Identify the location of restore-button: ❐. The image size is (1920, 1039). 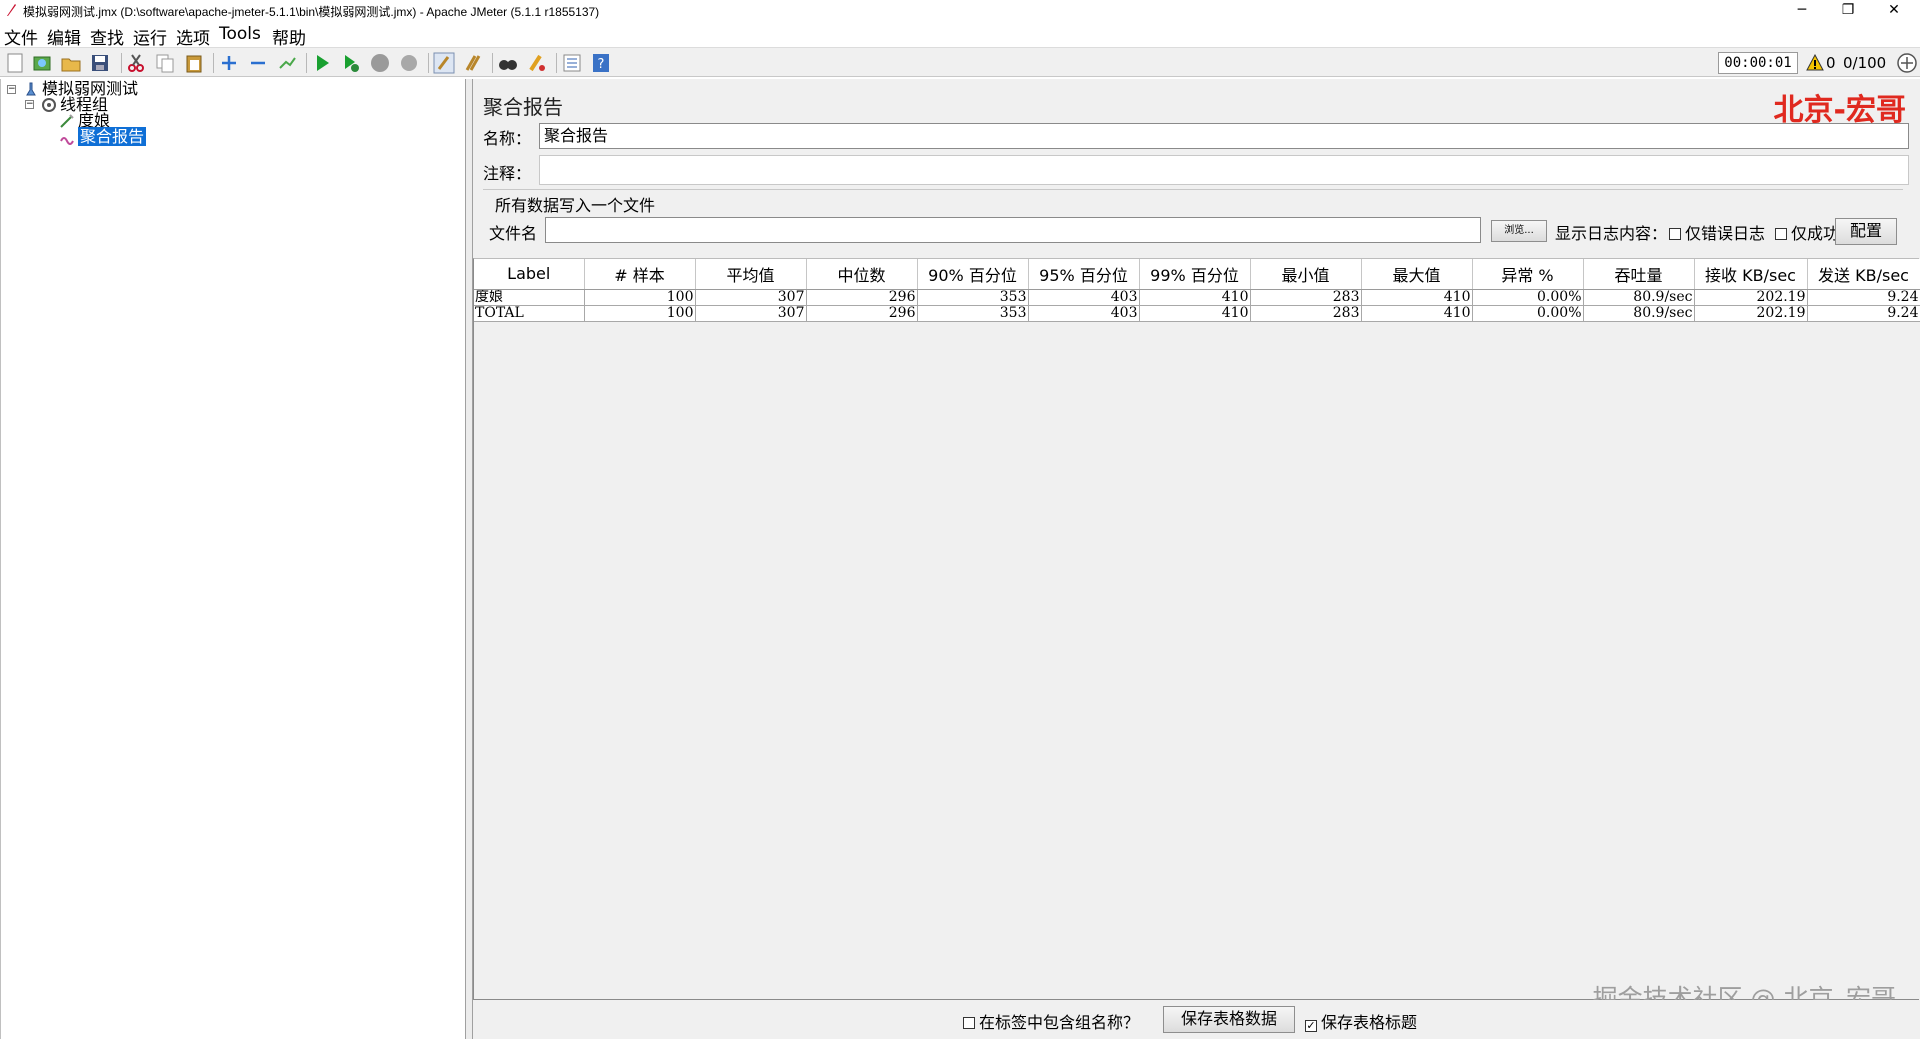
(1848, 11).